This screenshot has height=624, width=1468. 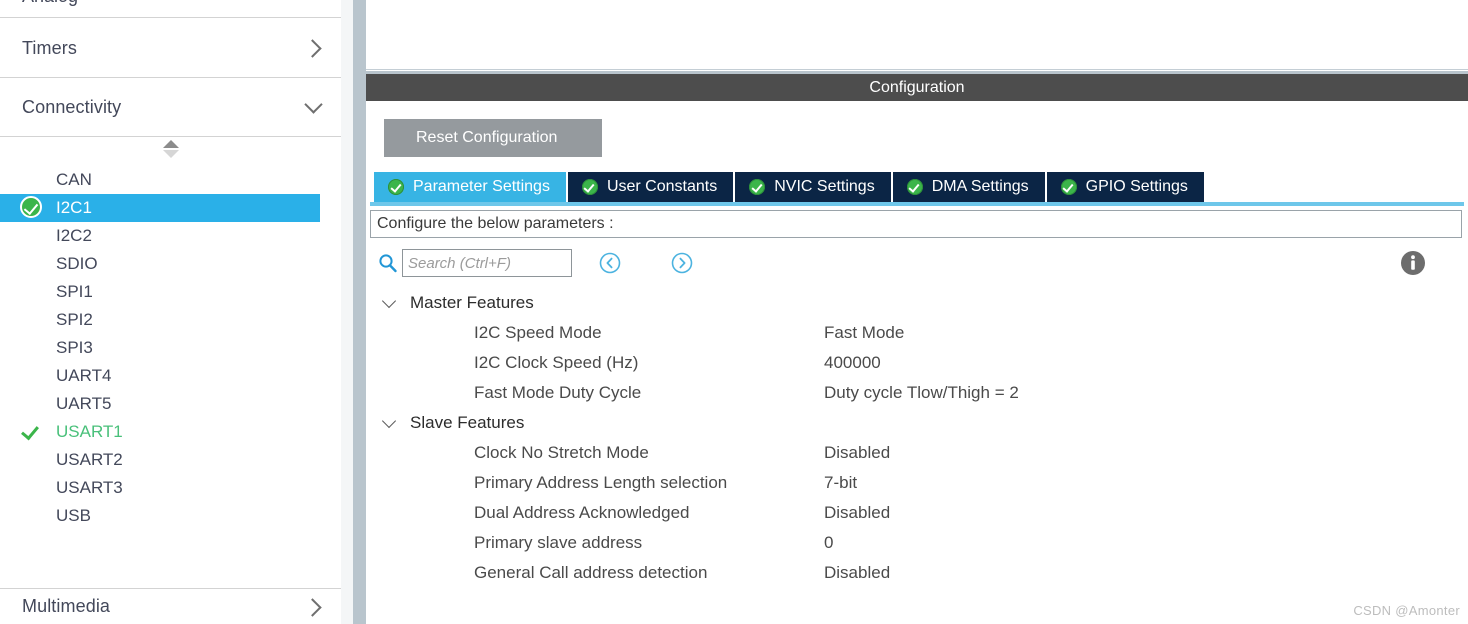 I want to click on parameter-name: Primary Address Length selection, so click(x=601, y=482).